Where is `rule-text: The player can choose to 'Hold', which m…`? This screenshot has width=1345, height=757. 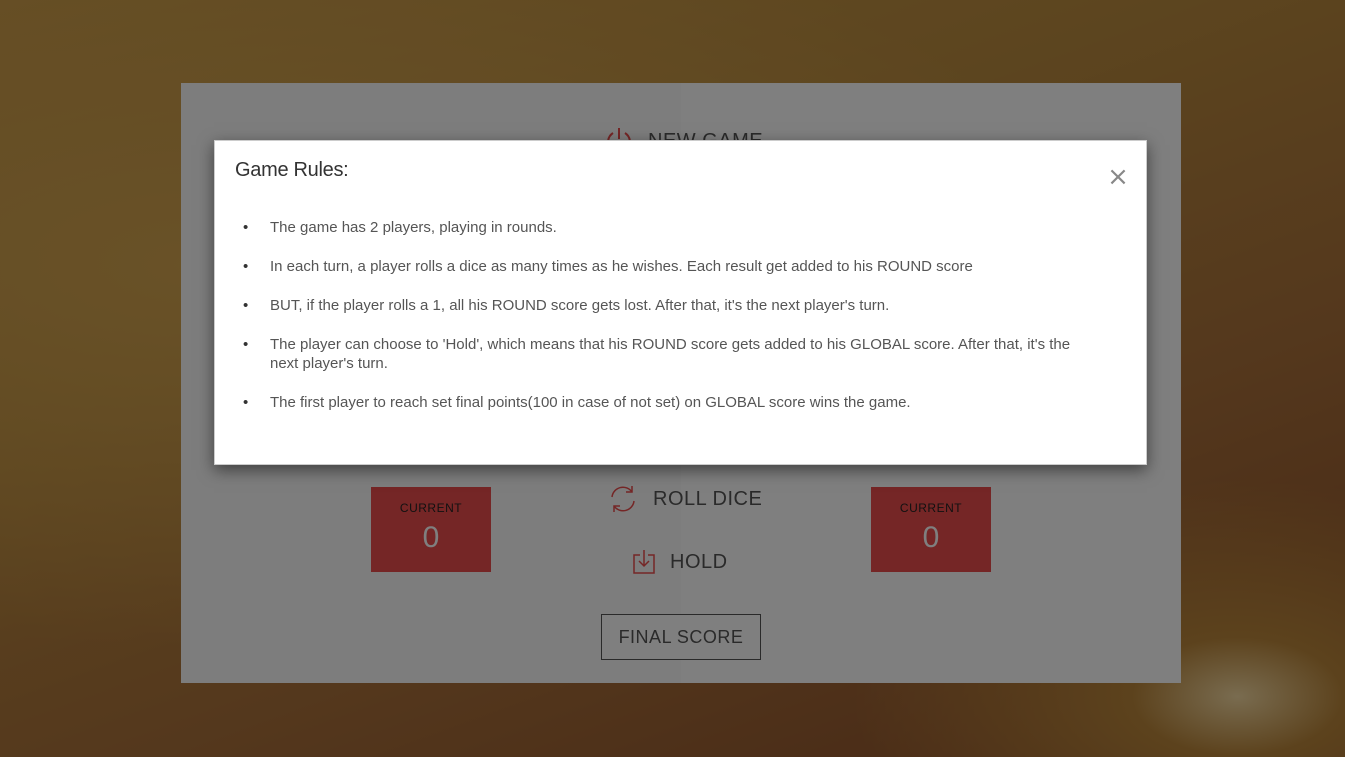 rule-text: The player can choose to 'Hold', which m… is located at coordinates (670, 354).